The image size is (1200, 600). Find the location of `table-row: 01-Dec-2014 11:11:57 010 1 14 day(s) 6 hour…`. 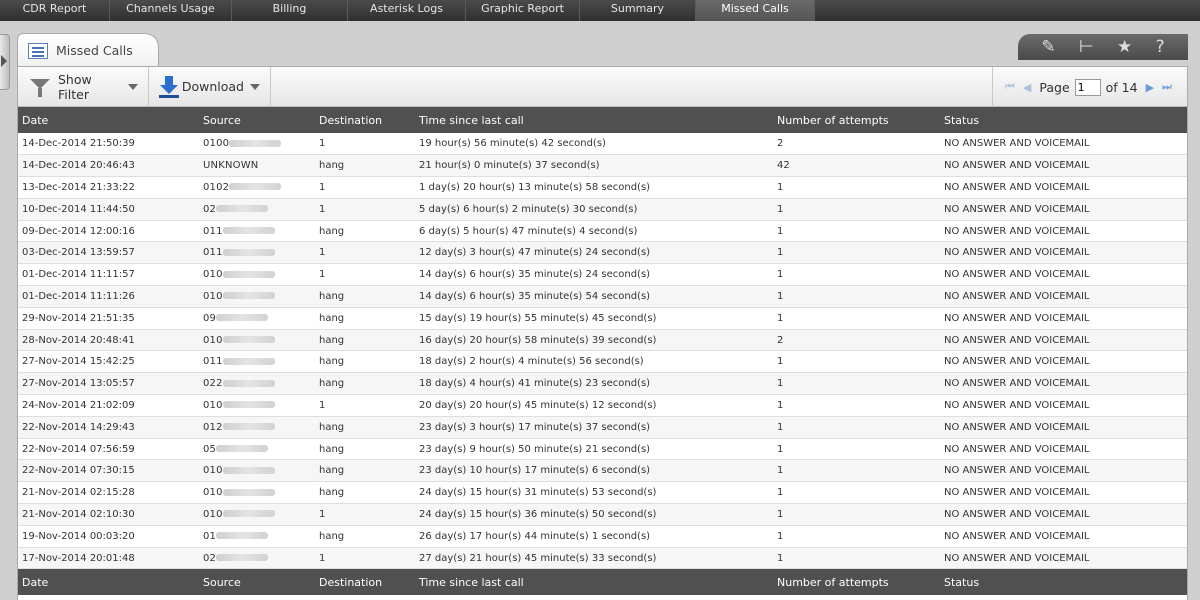

table-row: 01-Dec-2014 11:11:57 010 1 14 day(s) 6 hour… is located at coordinates (602, 275).